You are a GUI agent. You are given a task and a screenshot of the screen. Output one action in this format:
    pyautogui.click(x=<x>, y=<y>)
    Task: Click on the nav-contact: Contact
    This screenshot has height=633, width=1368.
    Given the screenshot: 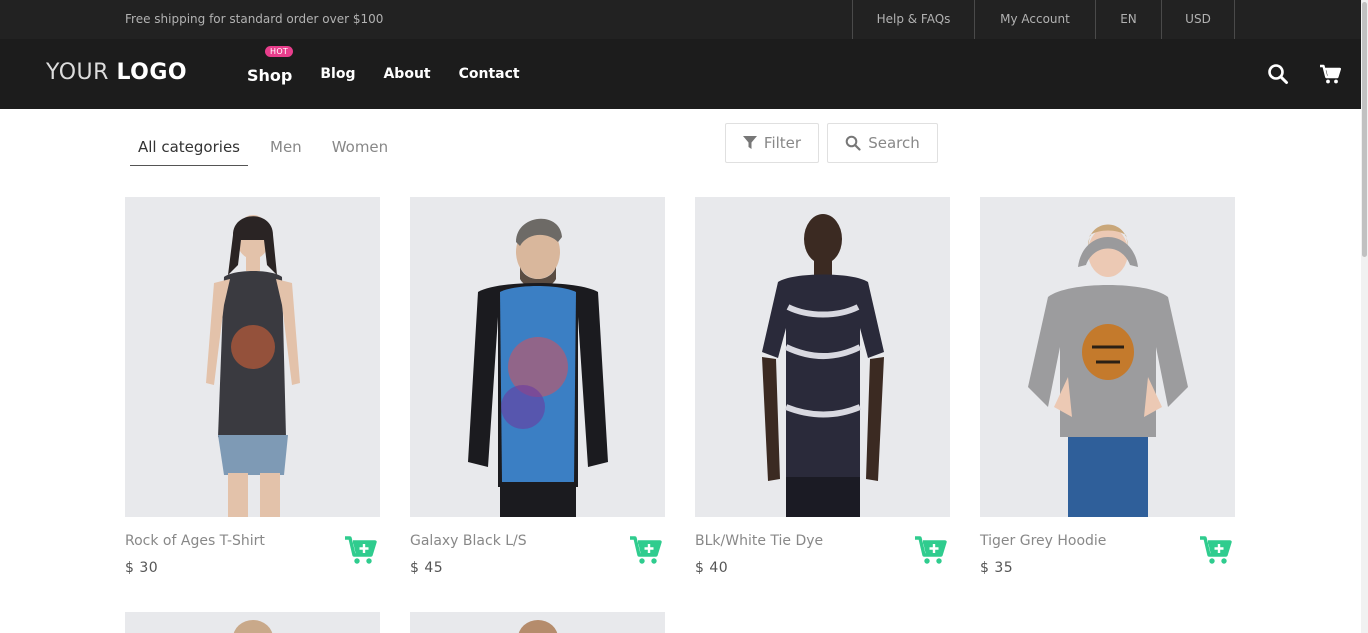 What is the action you would take?
    pyautogui.click(x=489, y=74)
    